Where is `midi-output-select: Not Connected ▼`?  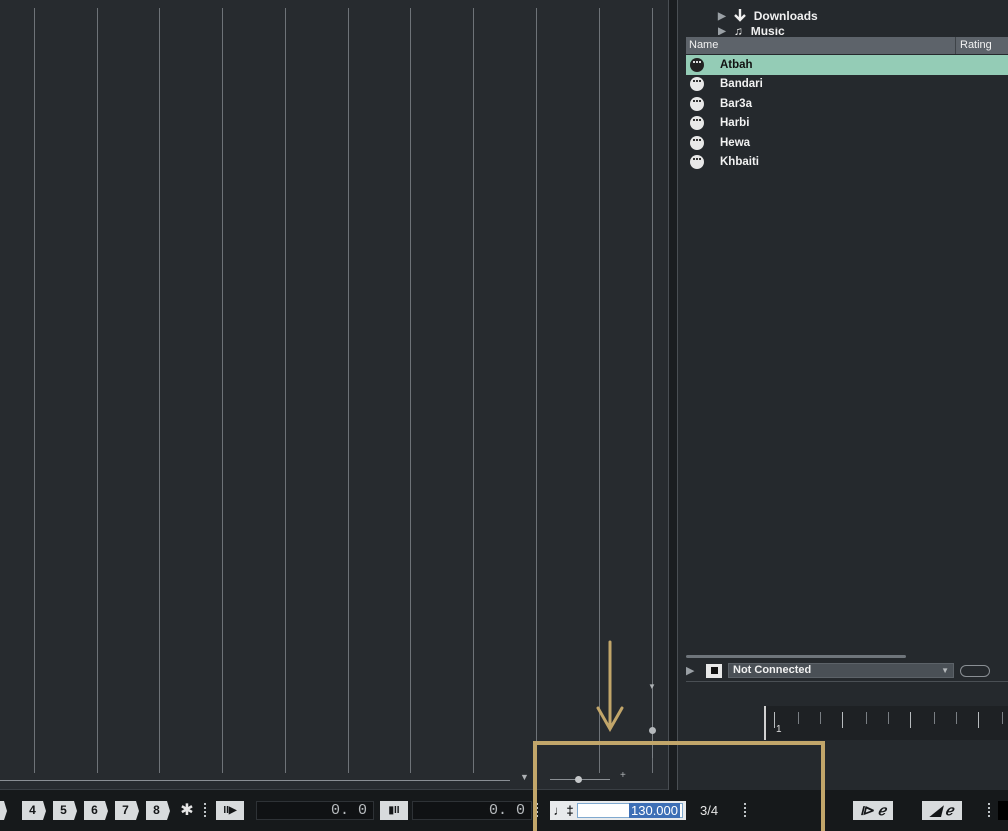
midi-output-select: Not Connected ▼ is located at coordinates (841, 670).